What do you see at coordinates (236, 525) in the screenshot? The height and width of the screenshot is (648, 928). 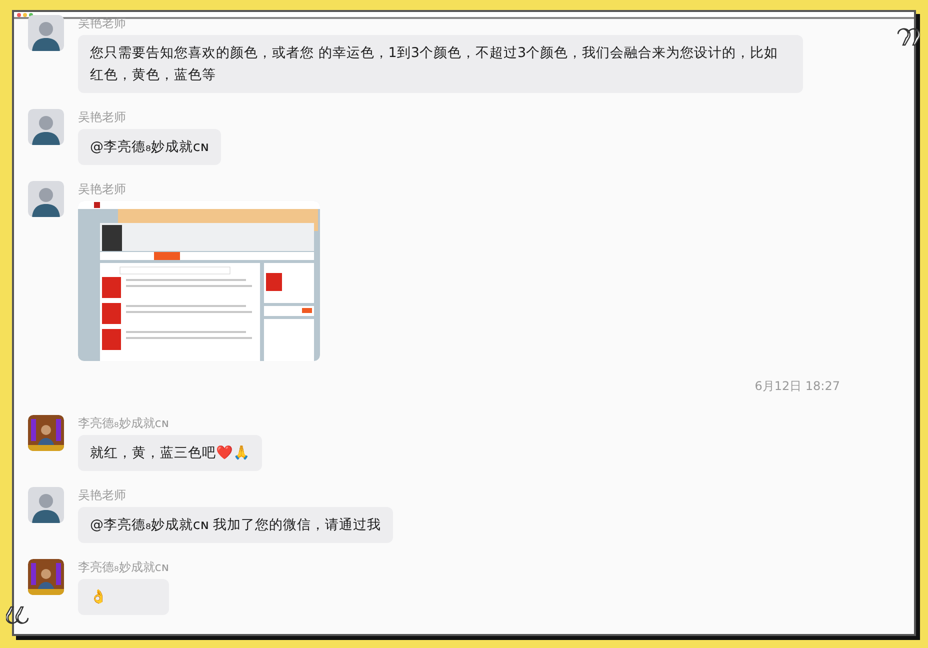 I see `message-bubble: @李亮德₈妙成就ᴄɴ 我加了您的微信，请通过我` at bounding box center [236, 525].